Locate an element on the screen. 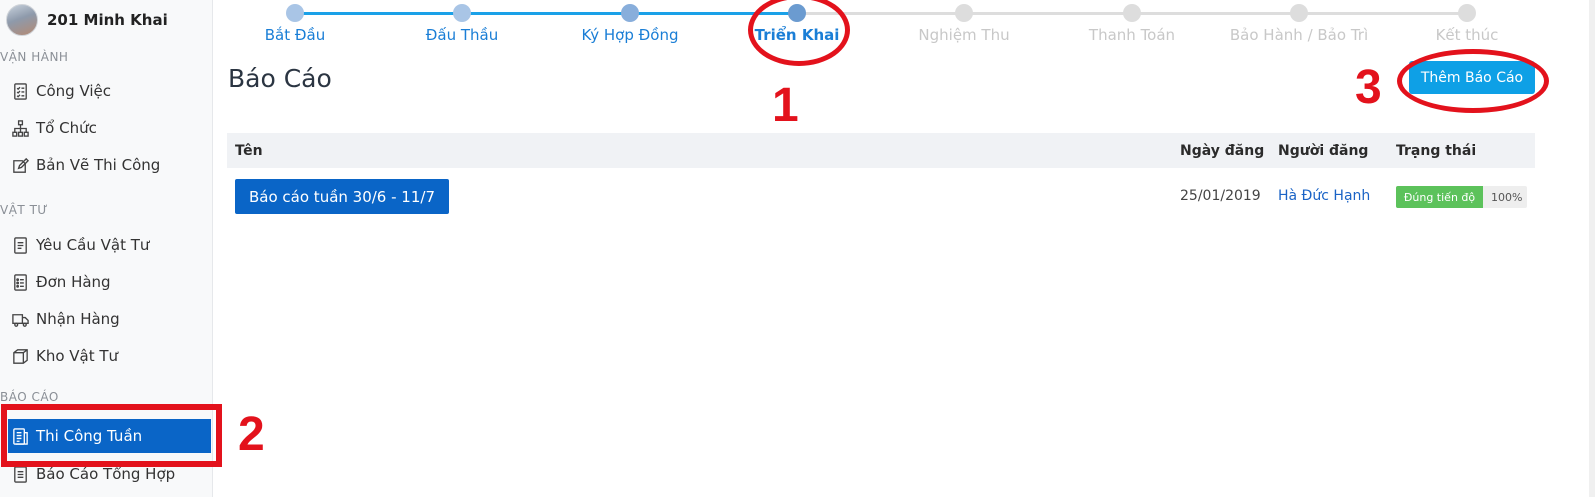 The height and width of the screenshot is (497, 1595). step-label-payment: Thanh Toán is located at coordinates (1132, 35).